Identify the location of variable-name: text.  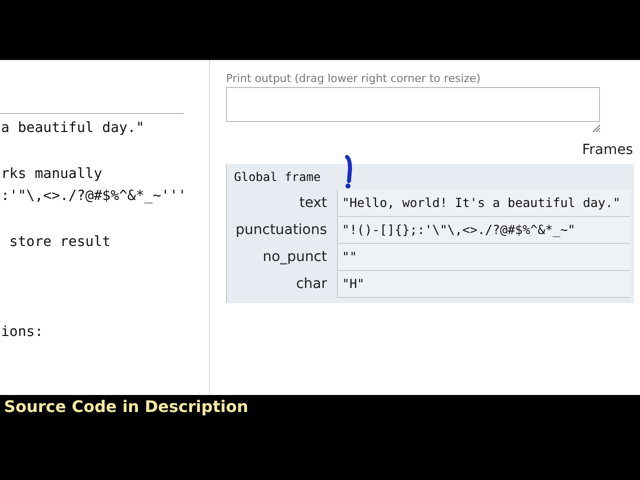
(313, 203).